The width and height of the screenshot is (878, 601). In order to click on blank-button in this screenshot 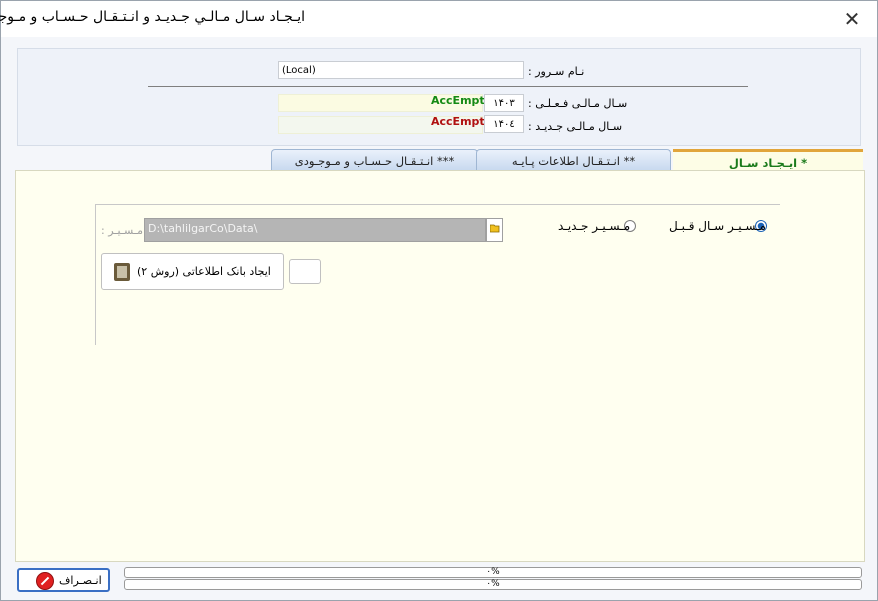, I will do `click(305, 271)`.